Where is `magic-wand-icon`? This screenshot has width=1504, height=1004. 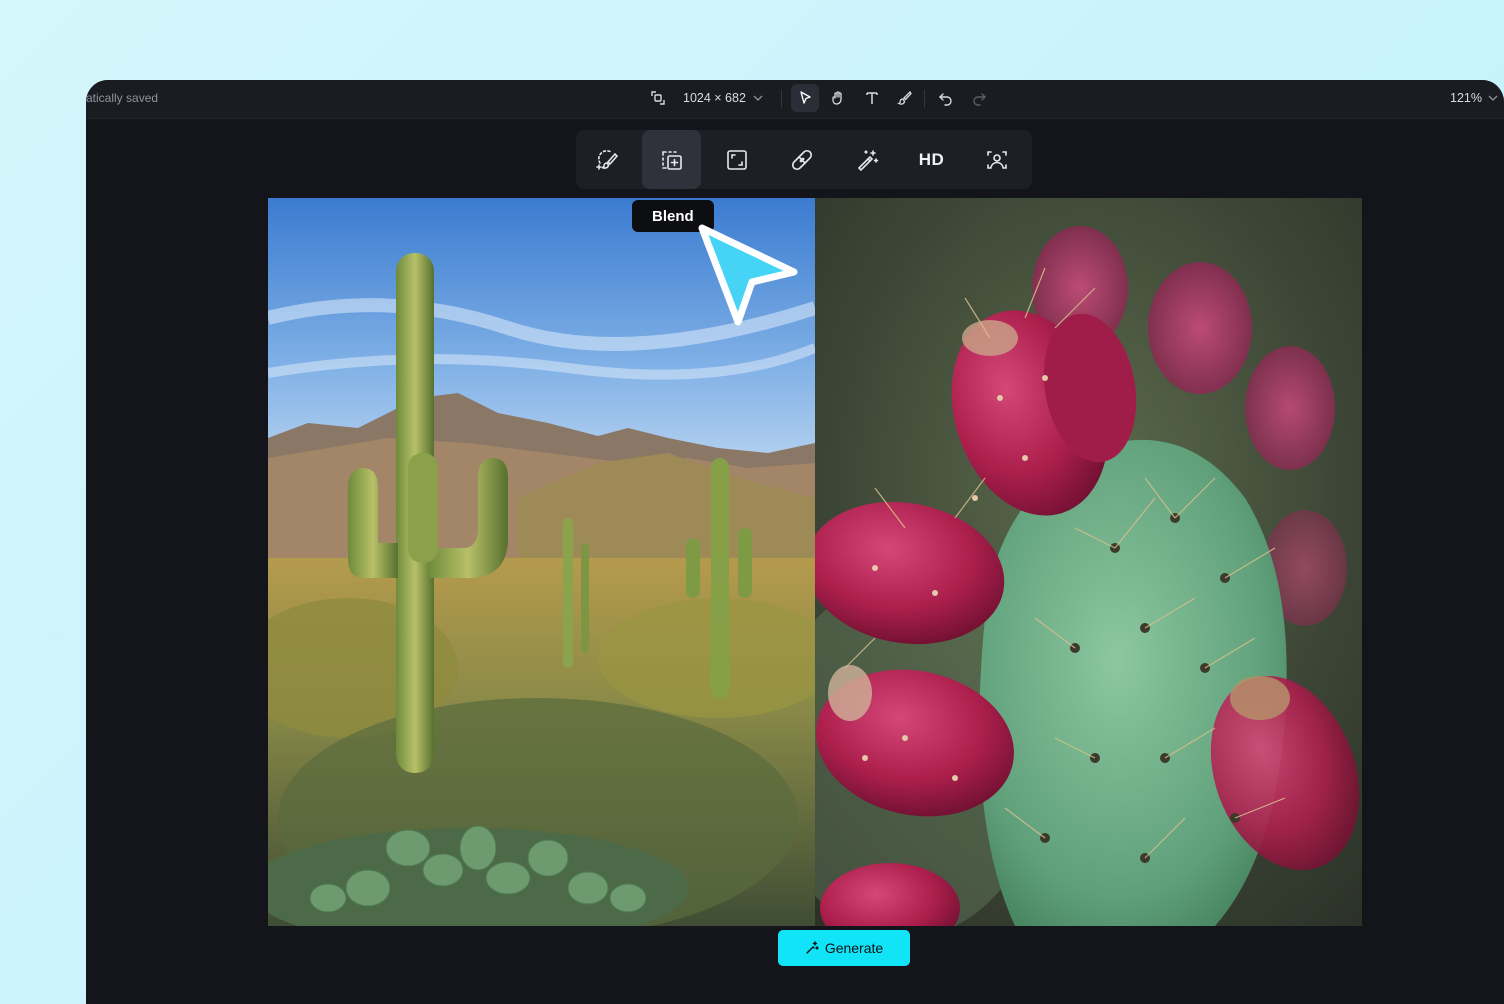 magic-wand-icon is located at coordinates (867, 160).